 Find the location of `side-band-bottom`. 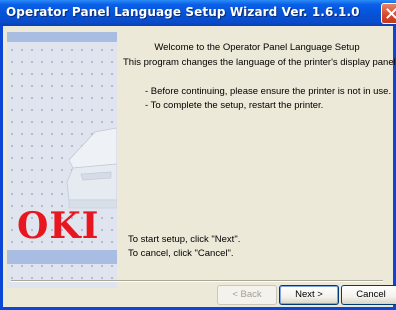

side-band-bottom is located at coordinates (62, 257).